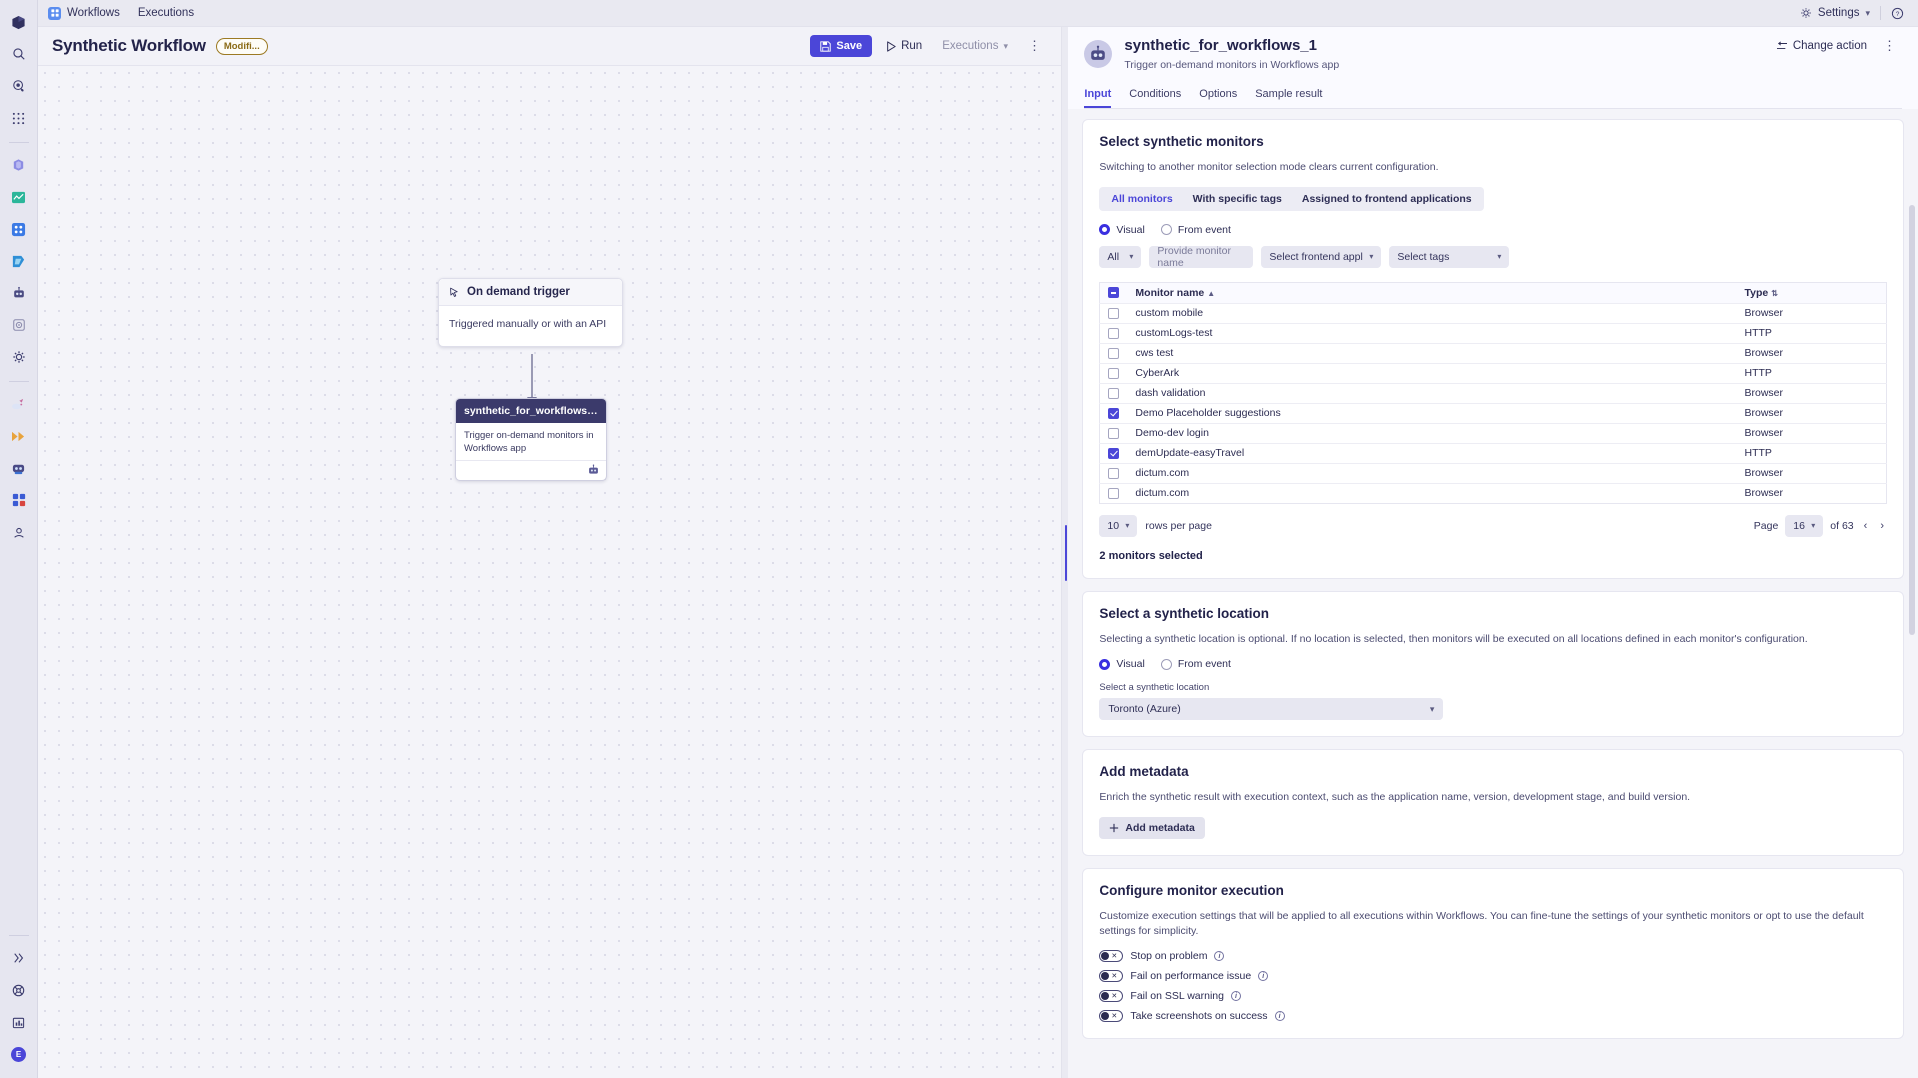  Describe the element at coordinates (19, 357) in the screenshot. I see `settings-gear-icon` at that location.